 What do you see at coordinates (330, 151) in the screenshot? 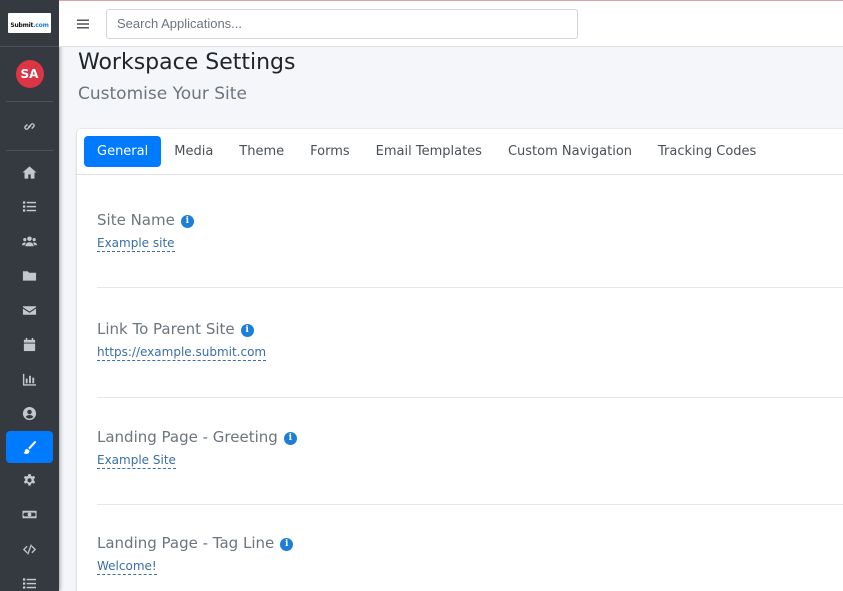
I see `tab-forms: Forms` at bounding box center [330, 151].